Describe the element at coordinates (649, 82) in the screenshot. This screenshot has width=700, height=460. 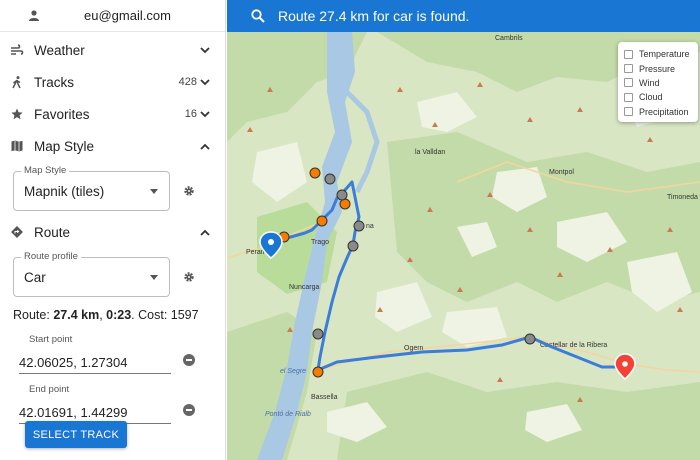
I see `layer-wind-label: Wind` at that location.